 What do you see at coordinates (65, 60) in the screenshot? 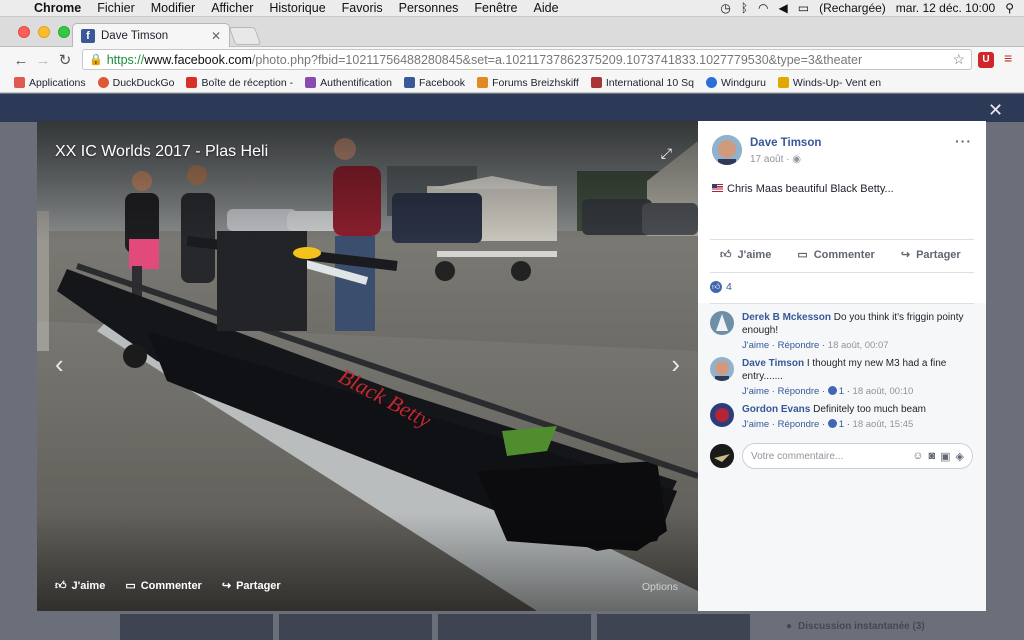
I see `reload-icon: ↻` at bounding box center [65, 60].